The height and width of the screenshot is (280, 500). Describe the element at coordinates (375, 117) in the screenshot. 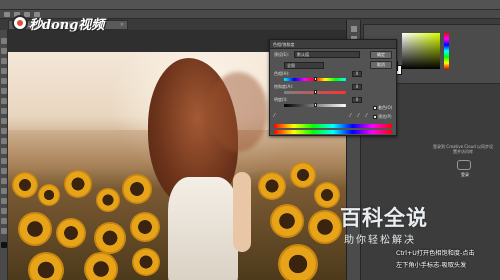

I see `preview-checkbox` at that location.